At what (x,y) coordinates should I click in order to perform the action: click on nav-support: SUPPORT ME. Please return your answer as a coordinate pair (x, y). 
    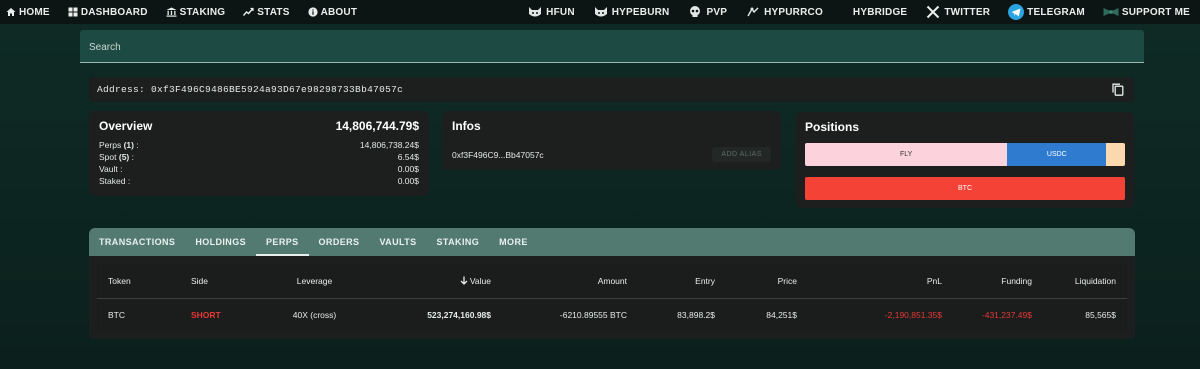
    Looking at the image, I should click on (1146, 12).